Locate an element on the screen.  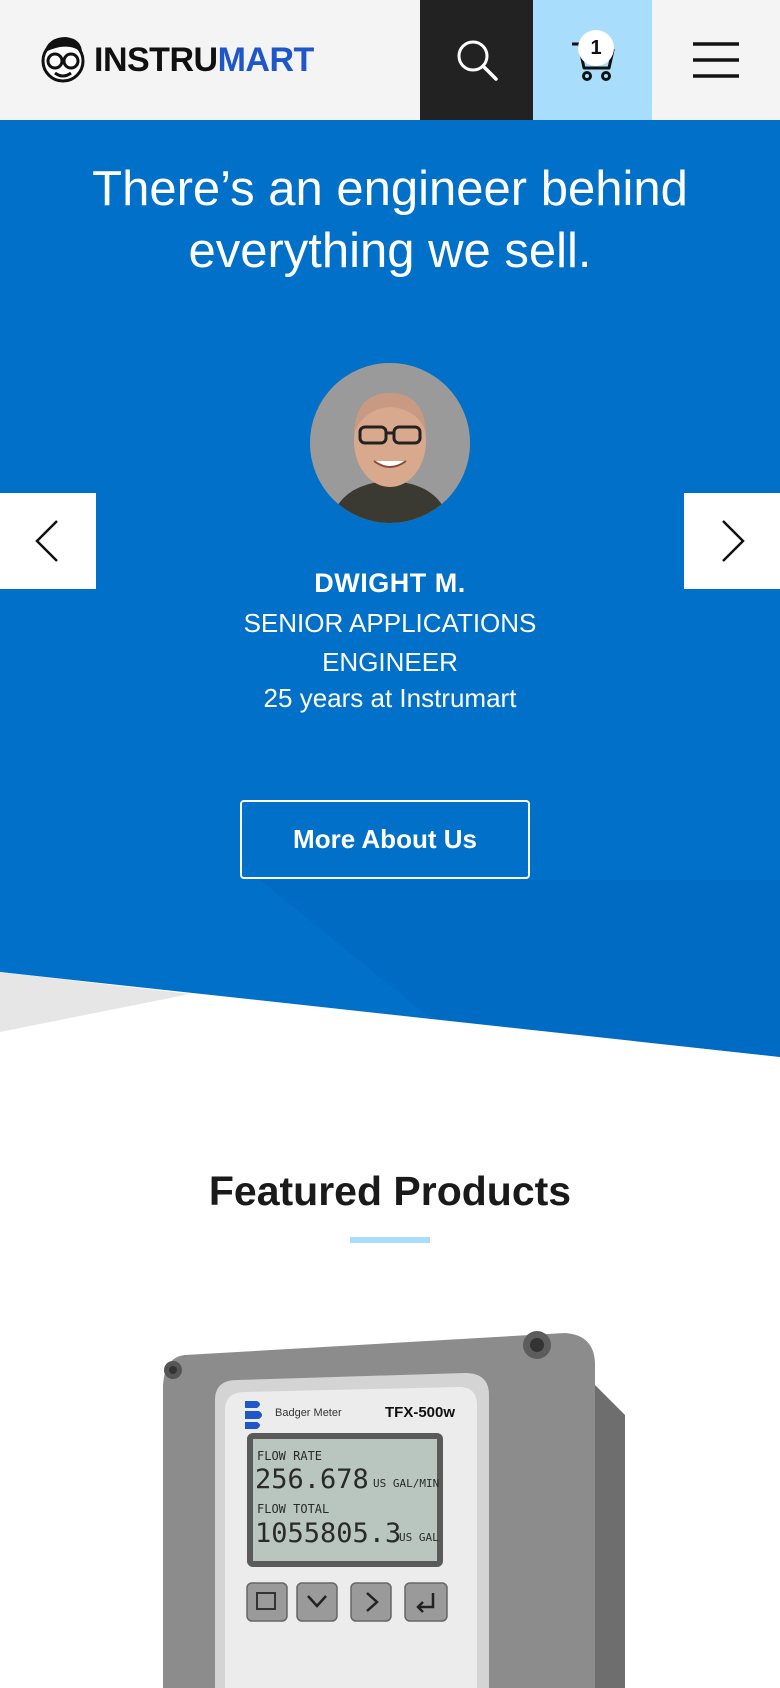
product-model: TFX-500w is located at coordinates (420, 1412).